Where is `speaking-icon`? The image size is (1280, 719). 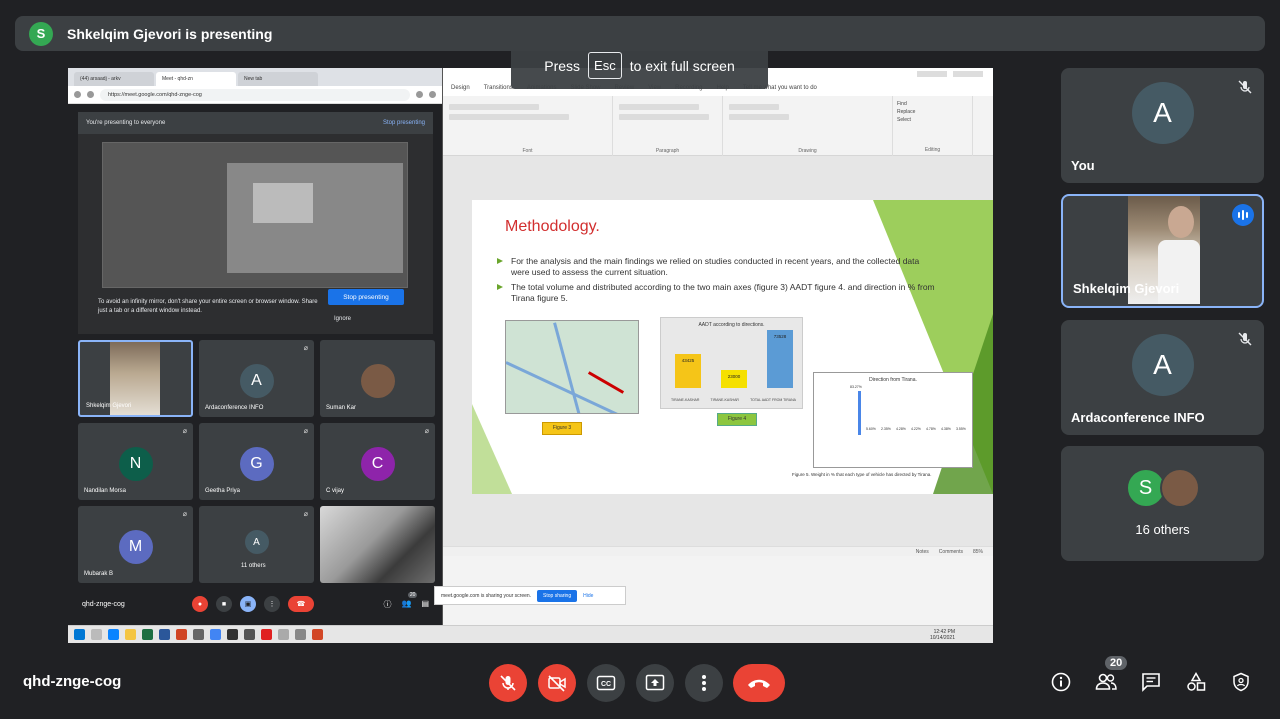 speaking-icon is located at coordinates (1243, 215).